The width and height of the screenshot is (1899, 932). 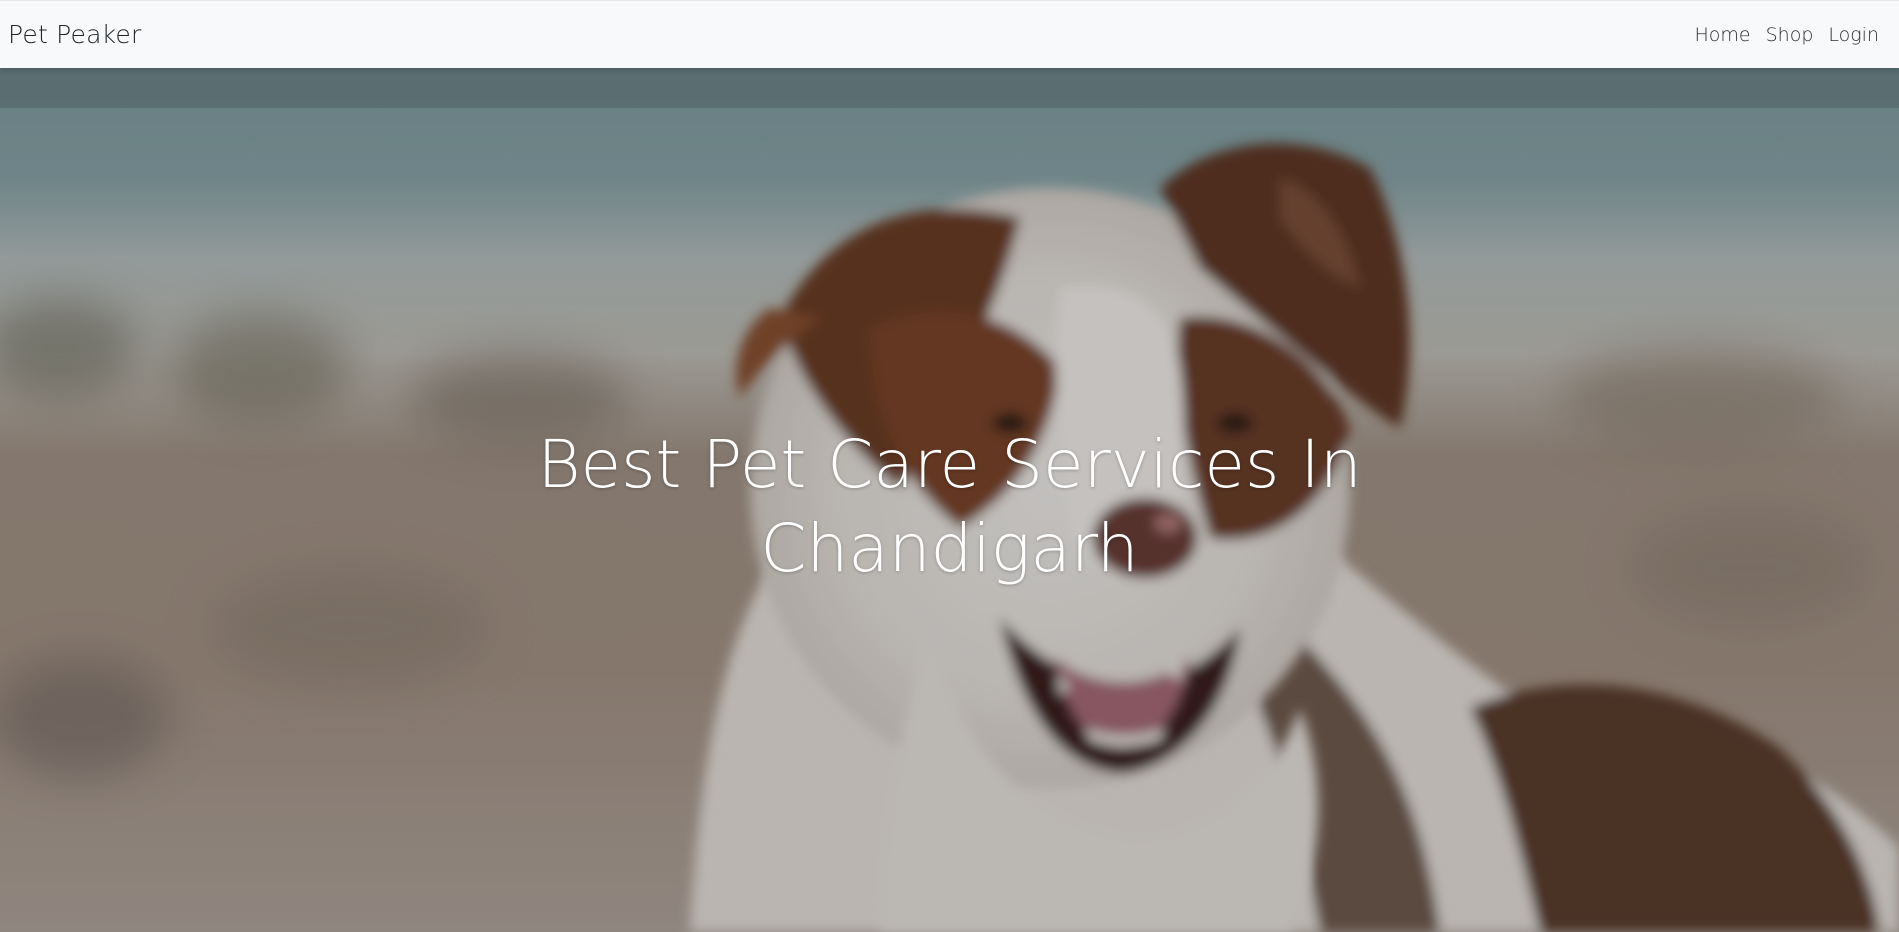 What do you see at coordinates (1722, 35) in the screenshot?
I see `nav-link-home: Home` at bounding box center [1722, 35].